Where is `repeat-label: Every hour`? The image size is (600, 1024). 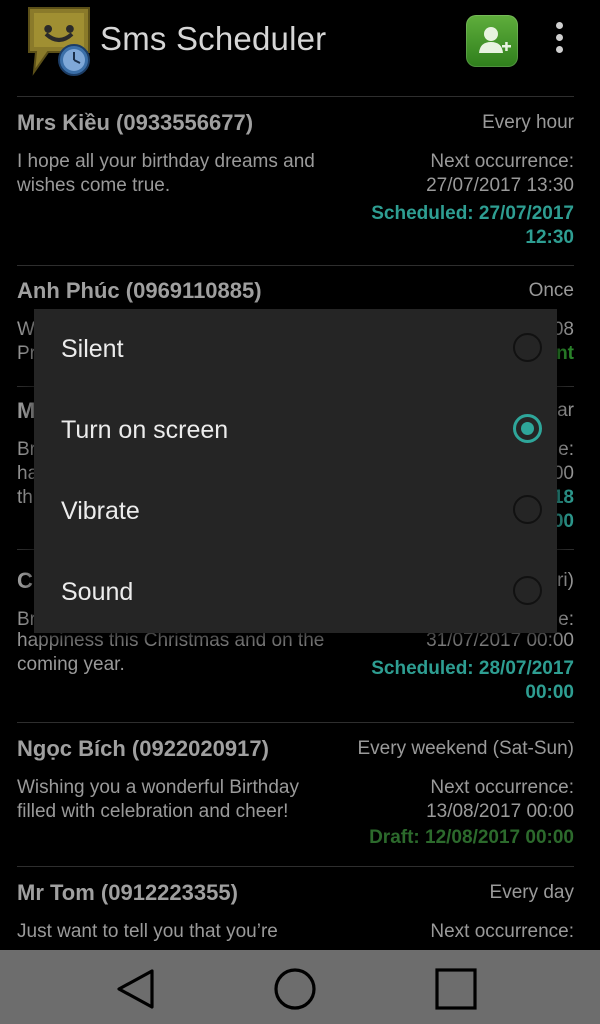 repeat-label: Every hour is located at coordinates (528, 122).